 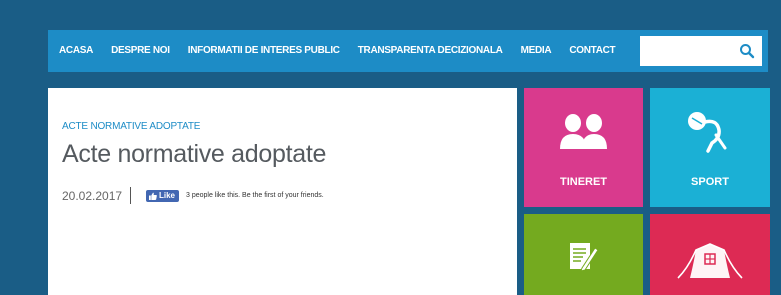 I want to click on nav-item-transparenta-decizionala: TRANSPARENTA DECIZIONALA, so click(x=430, y=51).